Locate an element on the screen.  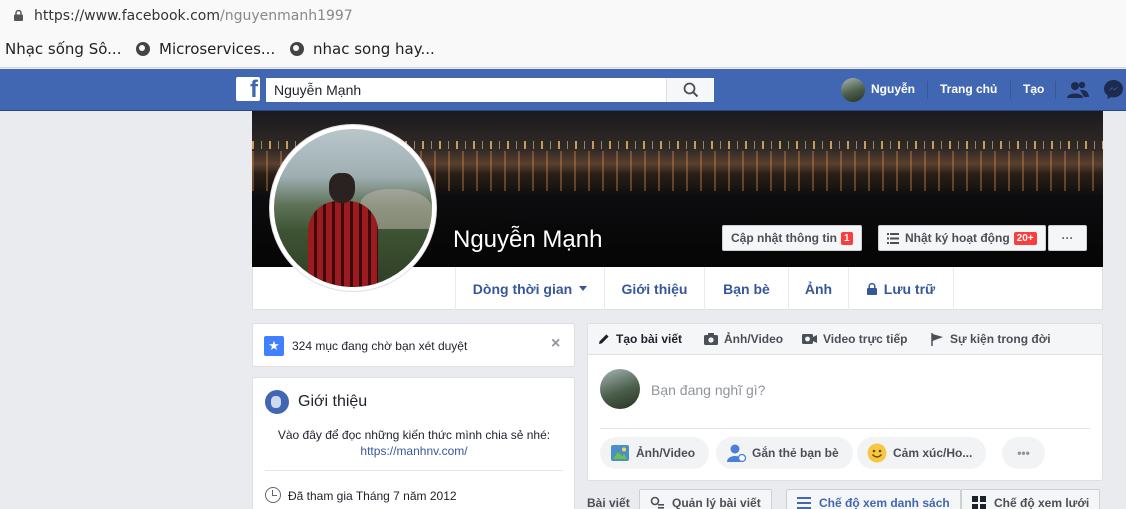
more-options-button: ··· is located at coordinates (1067, 238).